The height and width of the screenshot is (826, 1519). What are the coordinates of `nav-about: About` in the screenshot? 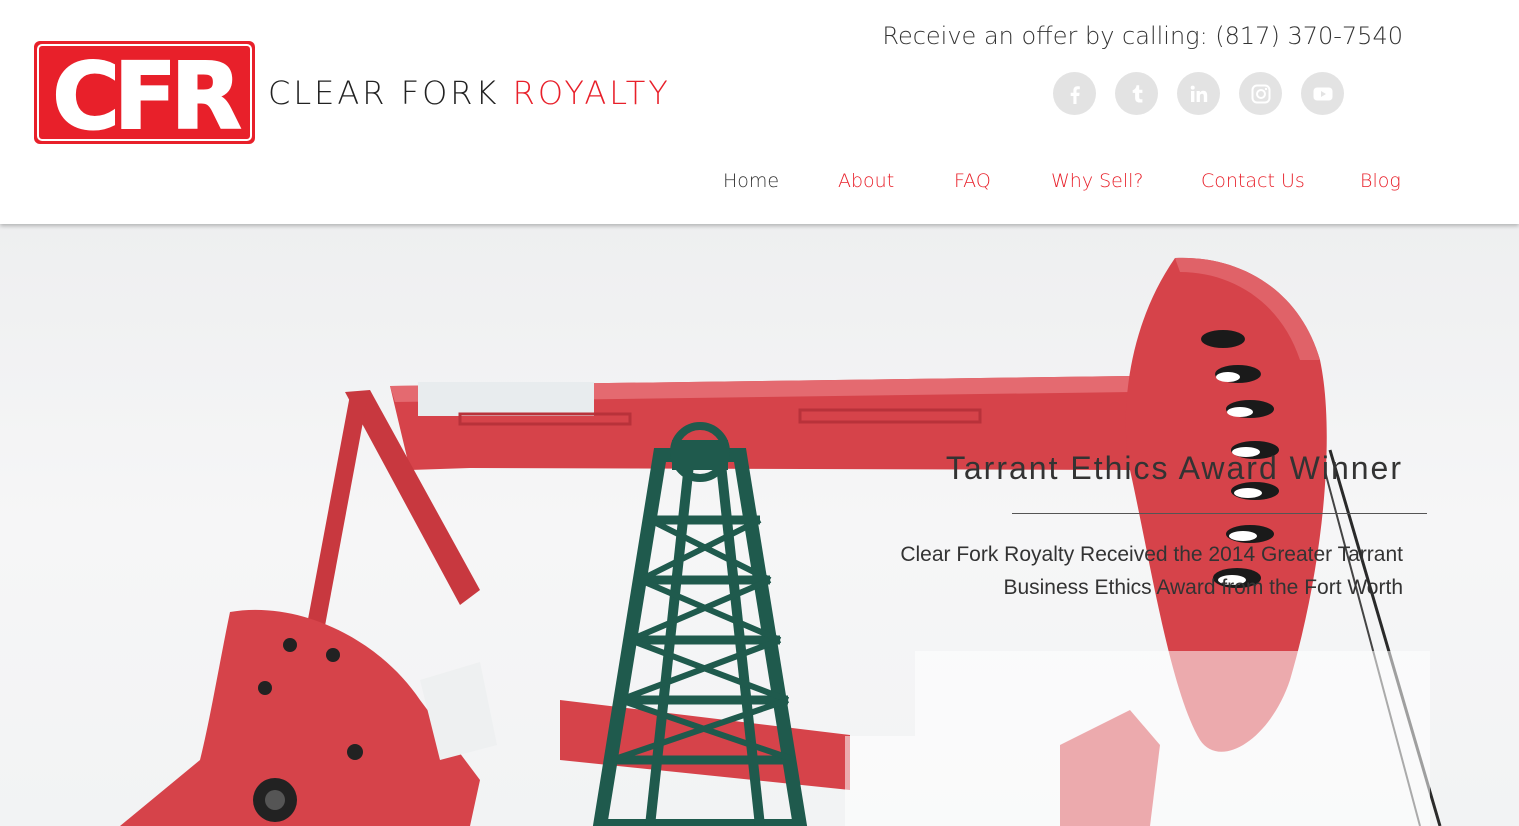 It's located at (866, 181).